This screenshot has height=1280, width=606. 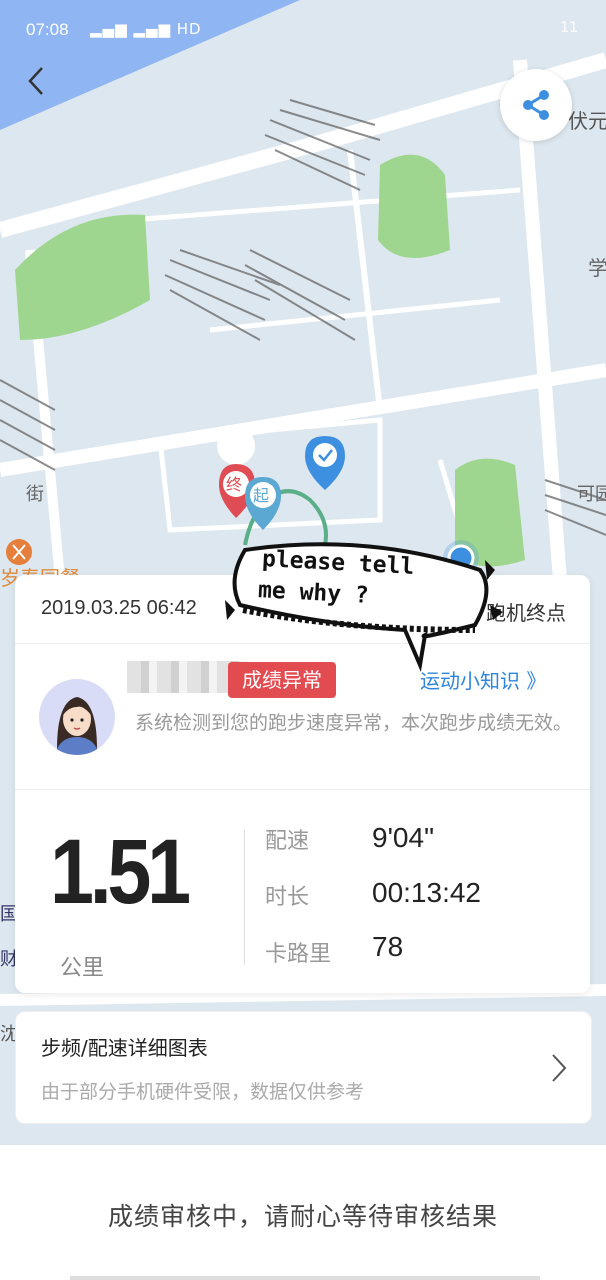 I want to click on pace-label: 配速, so click(x=287, y=841).